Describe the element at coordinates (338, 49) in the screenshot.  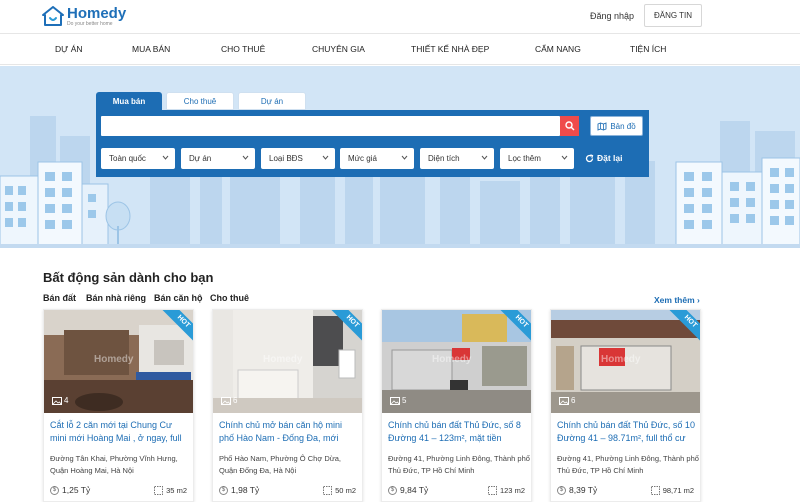
I see `nav-item-chuyen-gia: CHUYÊN GIA` at that location.